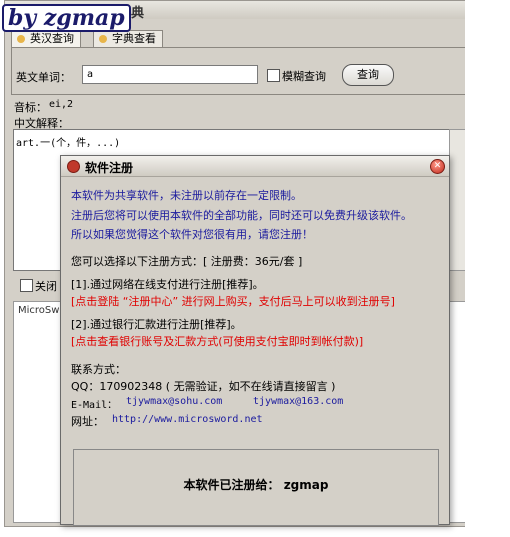  What do you see at coordinates (98, 369) in the screenshot?
I see `contact-label: 联系方式：` at bounding box center [98, 369].